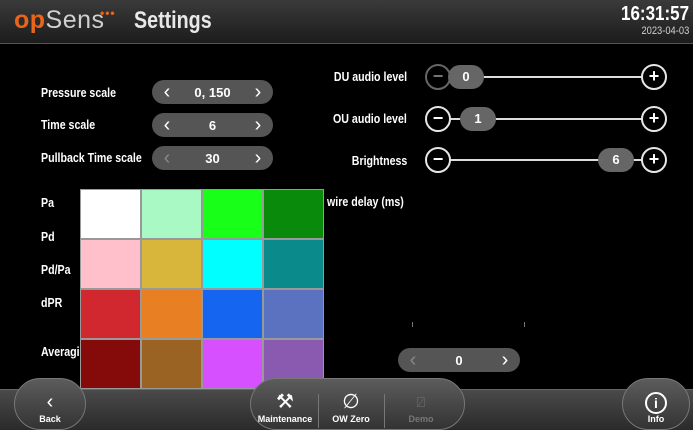 Image resolution: width=693 pixels, height=430 pixels. What do you see at coordinates (370, 119) in the screenshot?
I see `ou-audio-level-label: OU audio level` at bounding box center [370, 119].